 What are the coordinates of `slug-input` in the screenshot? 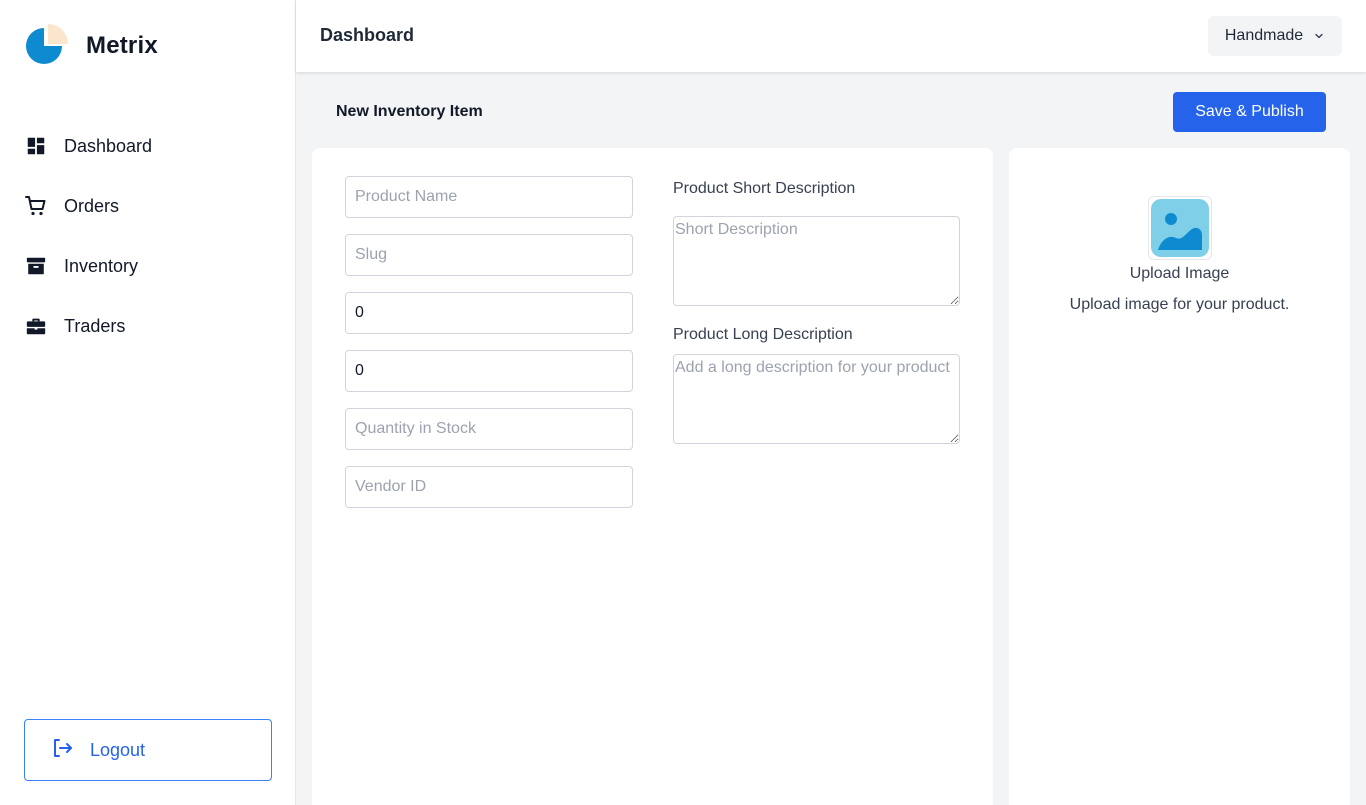 It's located at (489, 255).